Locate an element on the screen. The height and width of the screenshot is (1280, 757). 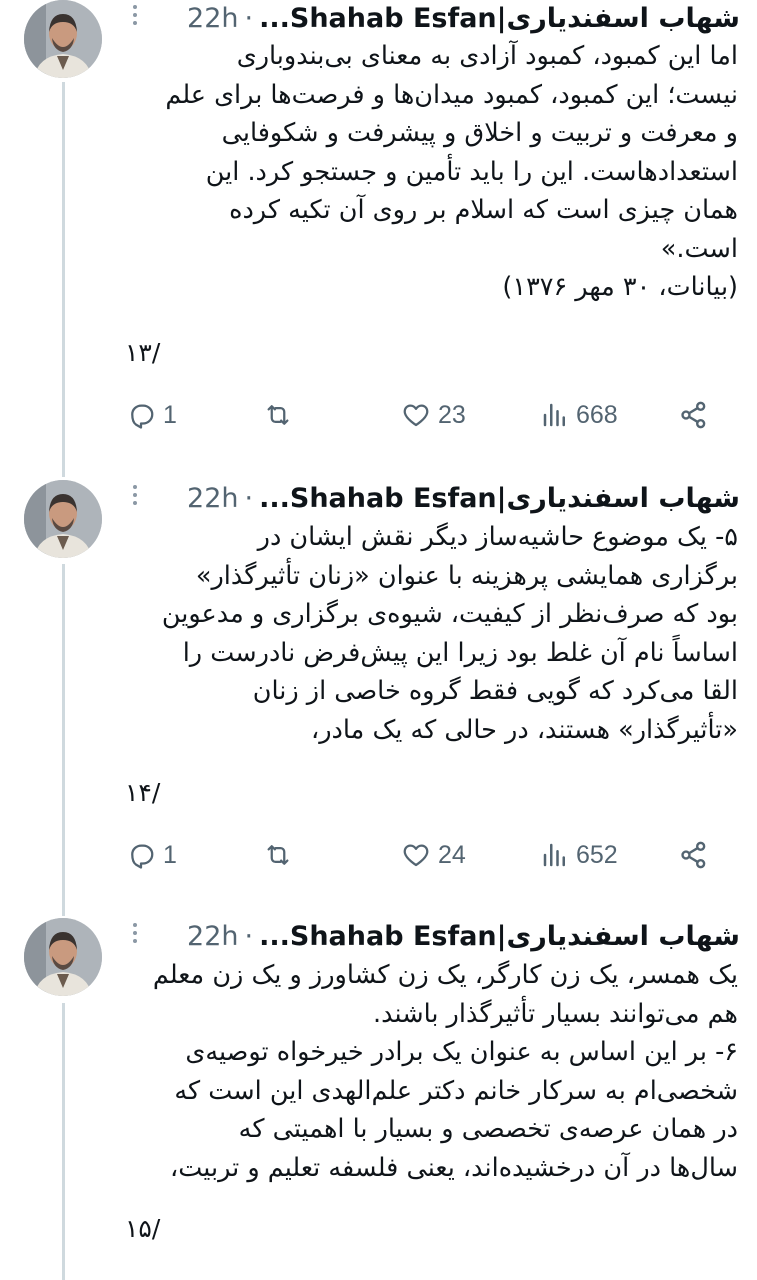
like-count: 24 is located at coordinates (452, 854).